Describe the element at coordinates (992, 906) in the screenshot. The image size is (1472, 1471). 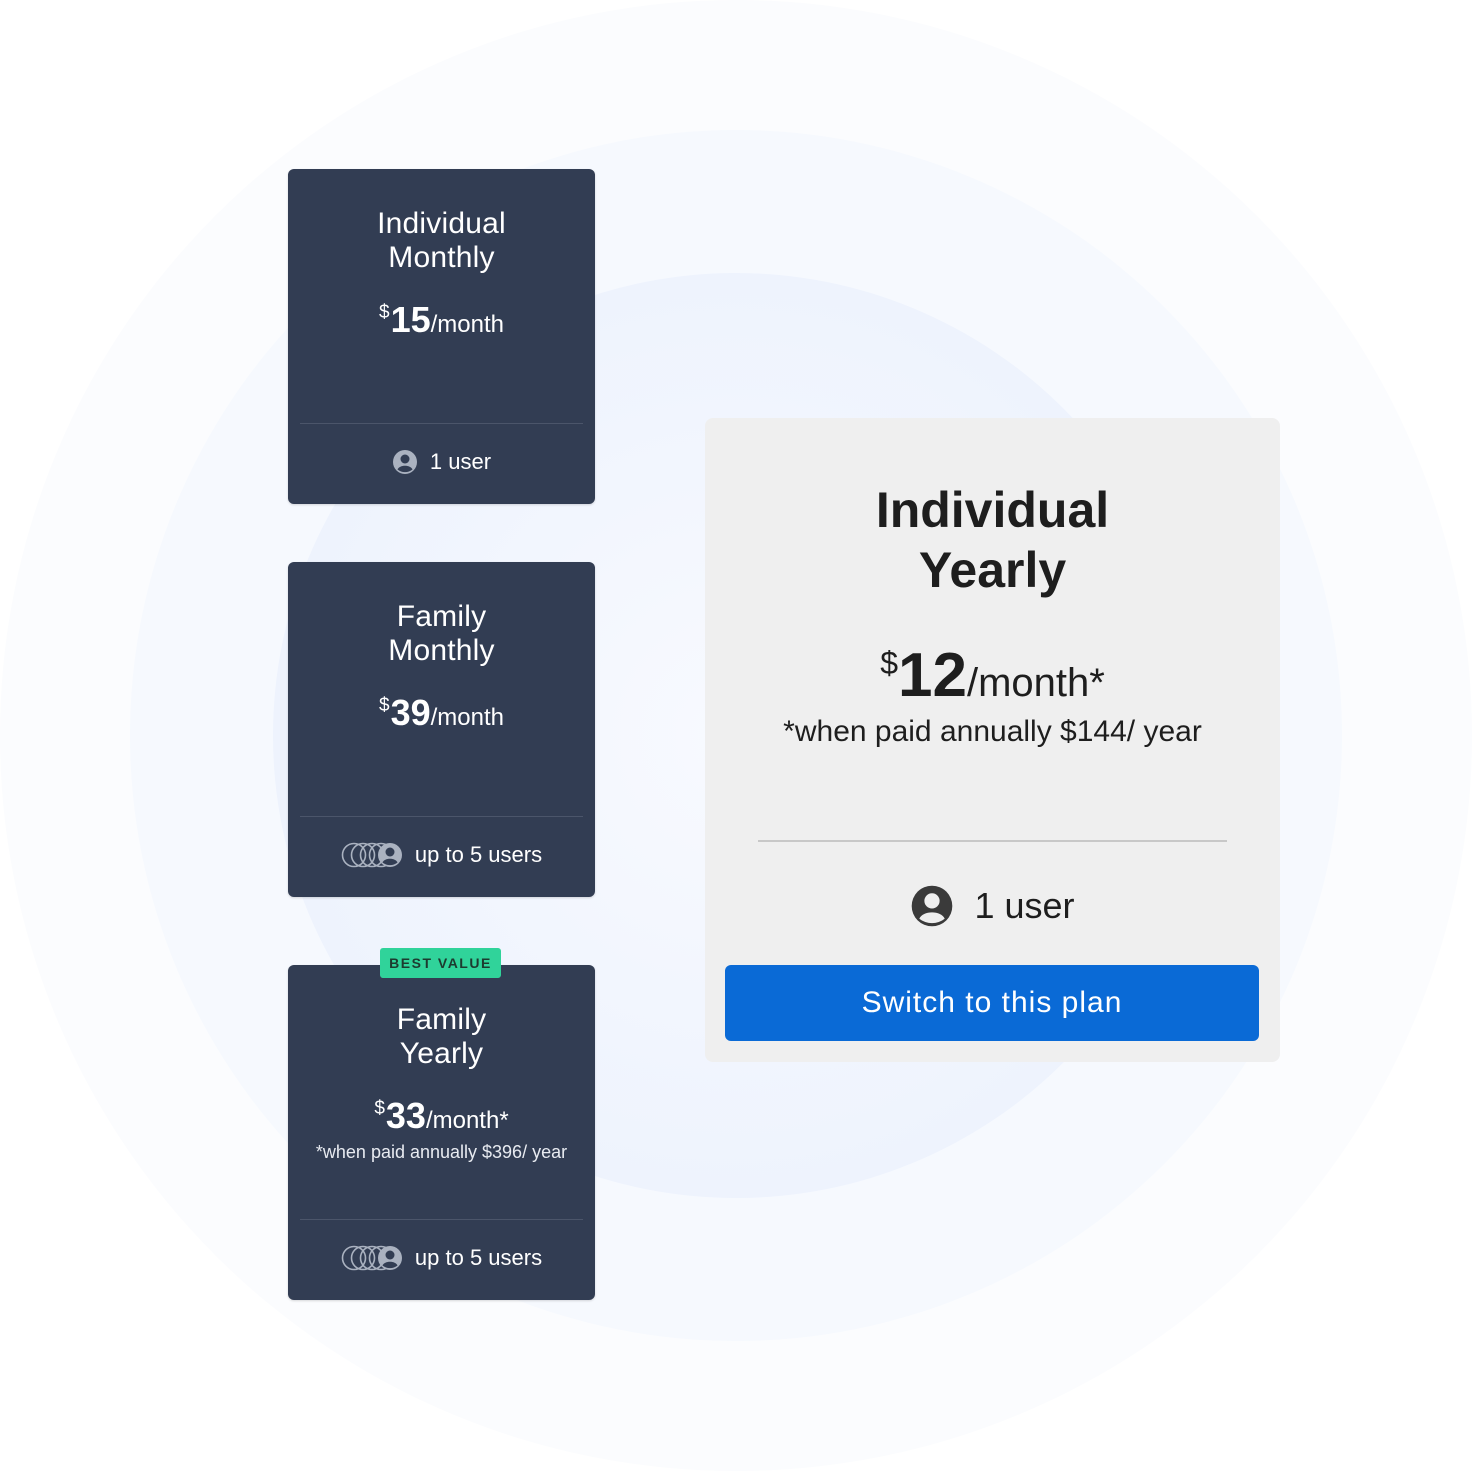
I see `selected-plan-users: 1 user` at that location.